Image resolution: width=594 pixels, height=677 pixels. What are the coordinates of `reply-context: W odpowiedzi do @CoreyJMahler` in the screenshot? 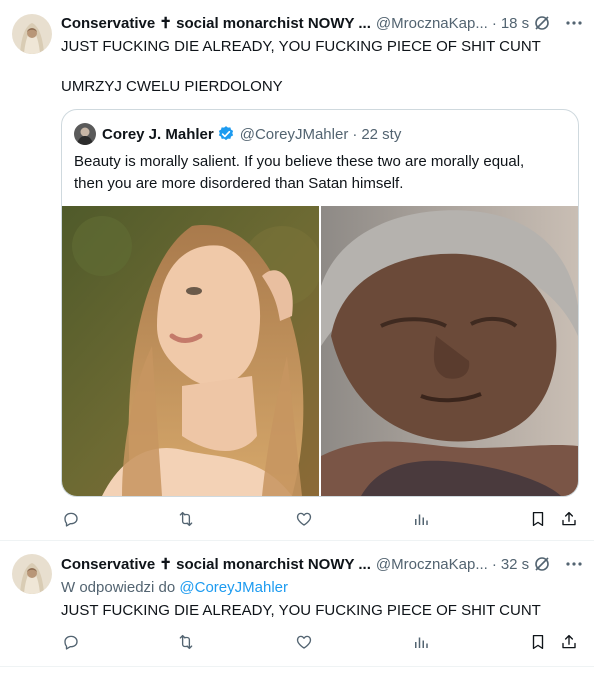 It's located at (174, 588).